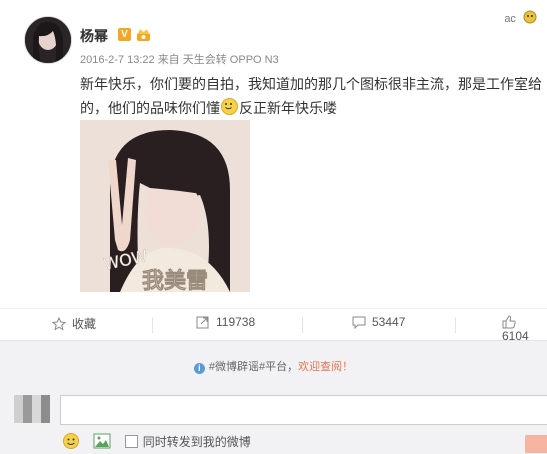 This screenshot has height=454, width=547. I want to click on user-avatar, so click(48, 40).